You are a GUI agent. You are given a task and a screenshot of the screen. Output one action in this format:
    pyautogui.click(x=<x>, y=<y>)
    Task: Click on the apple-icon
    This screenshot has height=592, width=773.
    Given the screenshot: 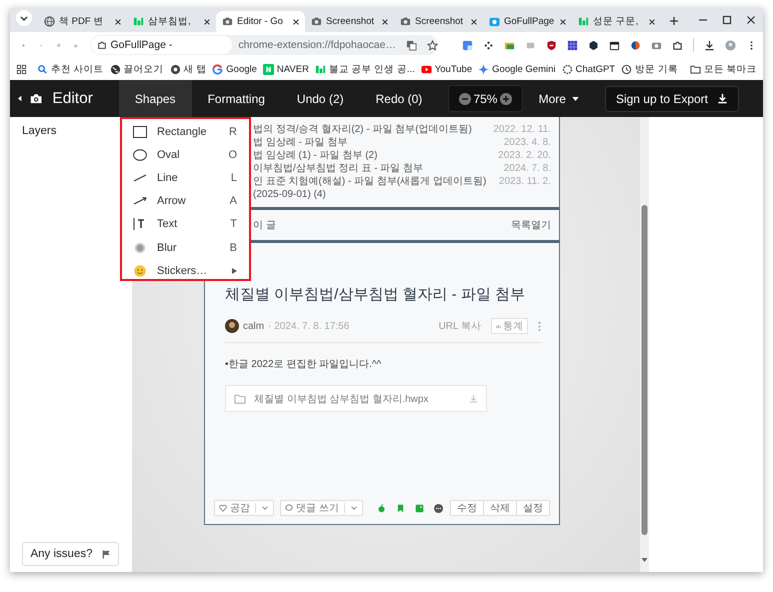 What is the action you would take?
    pyautogui.click(x=381, y=508)
    